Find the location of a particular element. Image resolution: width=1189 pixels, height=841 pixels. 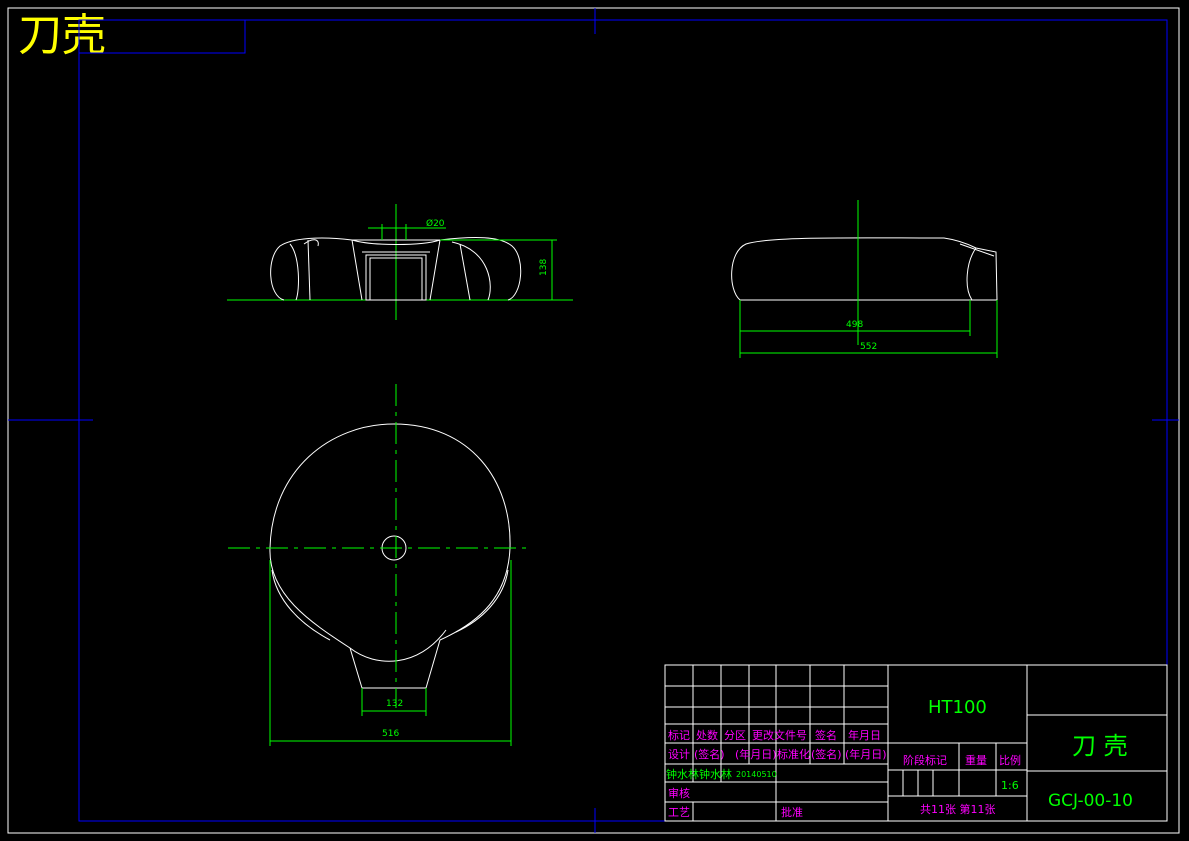

header-change-doc: 更改文件号 is located at coordinates (779, 735).